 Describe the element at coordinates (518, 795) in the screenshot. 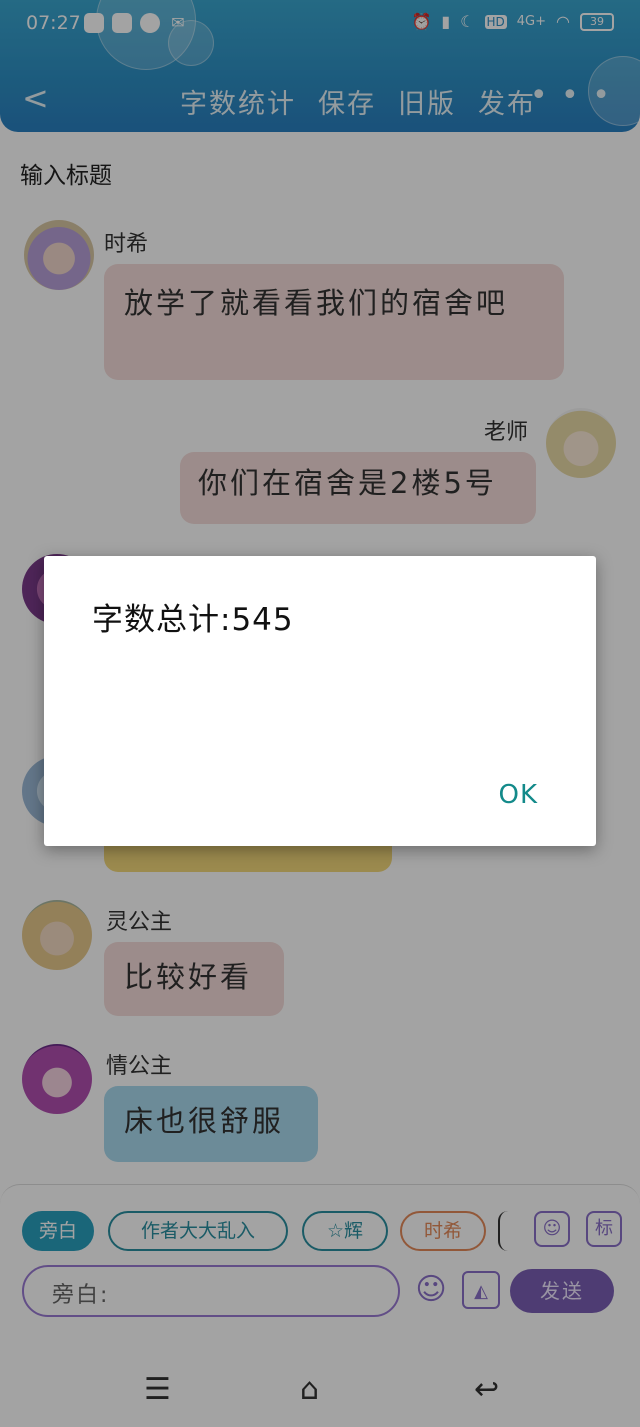

I see `ok-button: OK` at that location.